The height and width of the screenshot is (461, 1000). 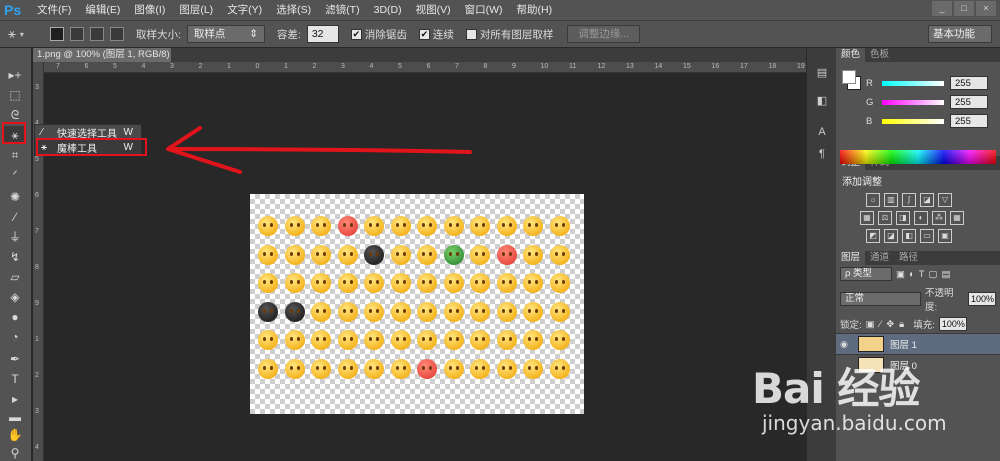 I want to click on fill-input: 100%, so click(x=952, y=324).